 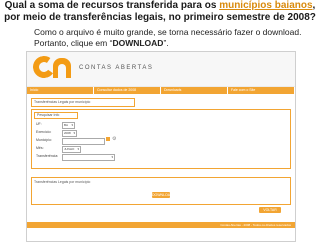 I want to click on transferencia-label: Transferência:, so click(x=47, y=156).